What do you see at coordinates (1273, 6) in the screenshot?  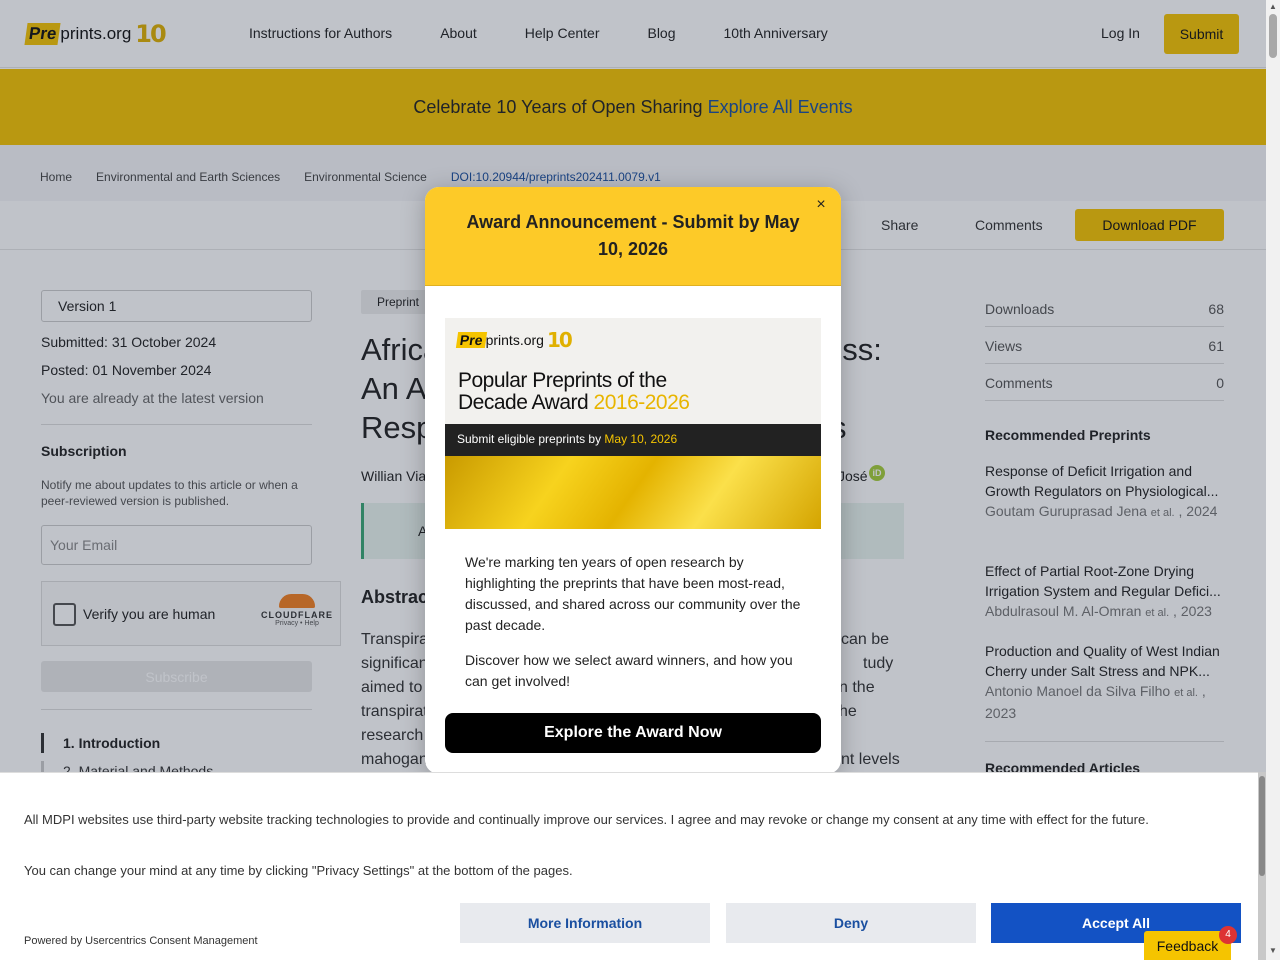 I see `scroll-up-icon: ▲` at bounding box center [1273, 6].